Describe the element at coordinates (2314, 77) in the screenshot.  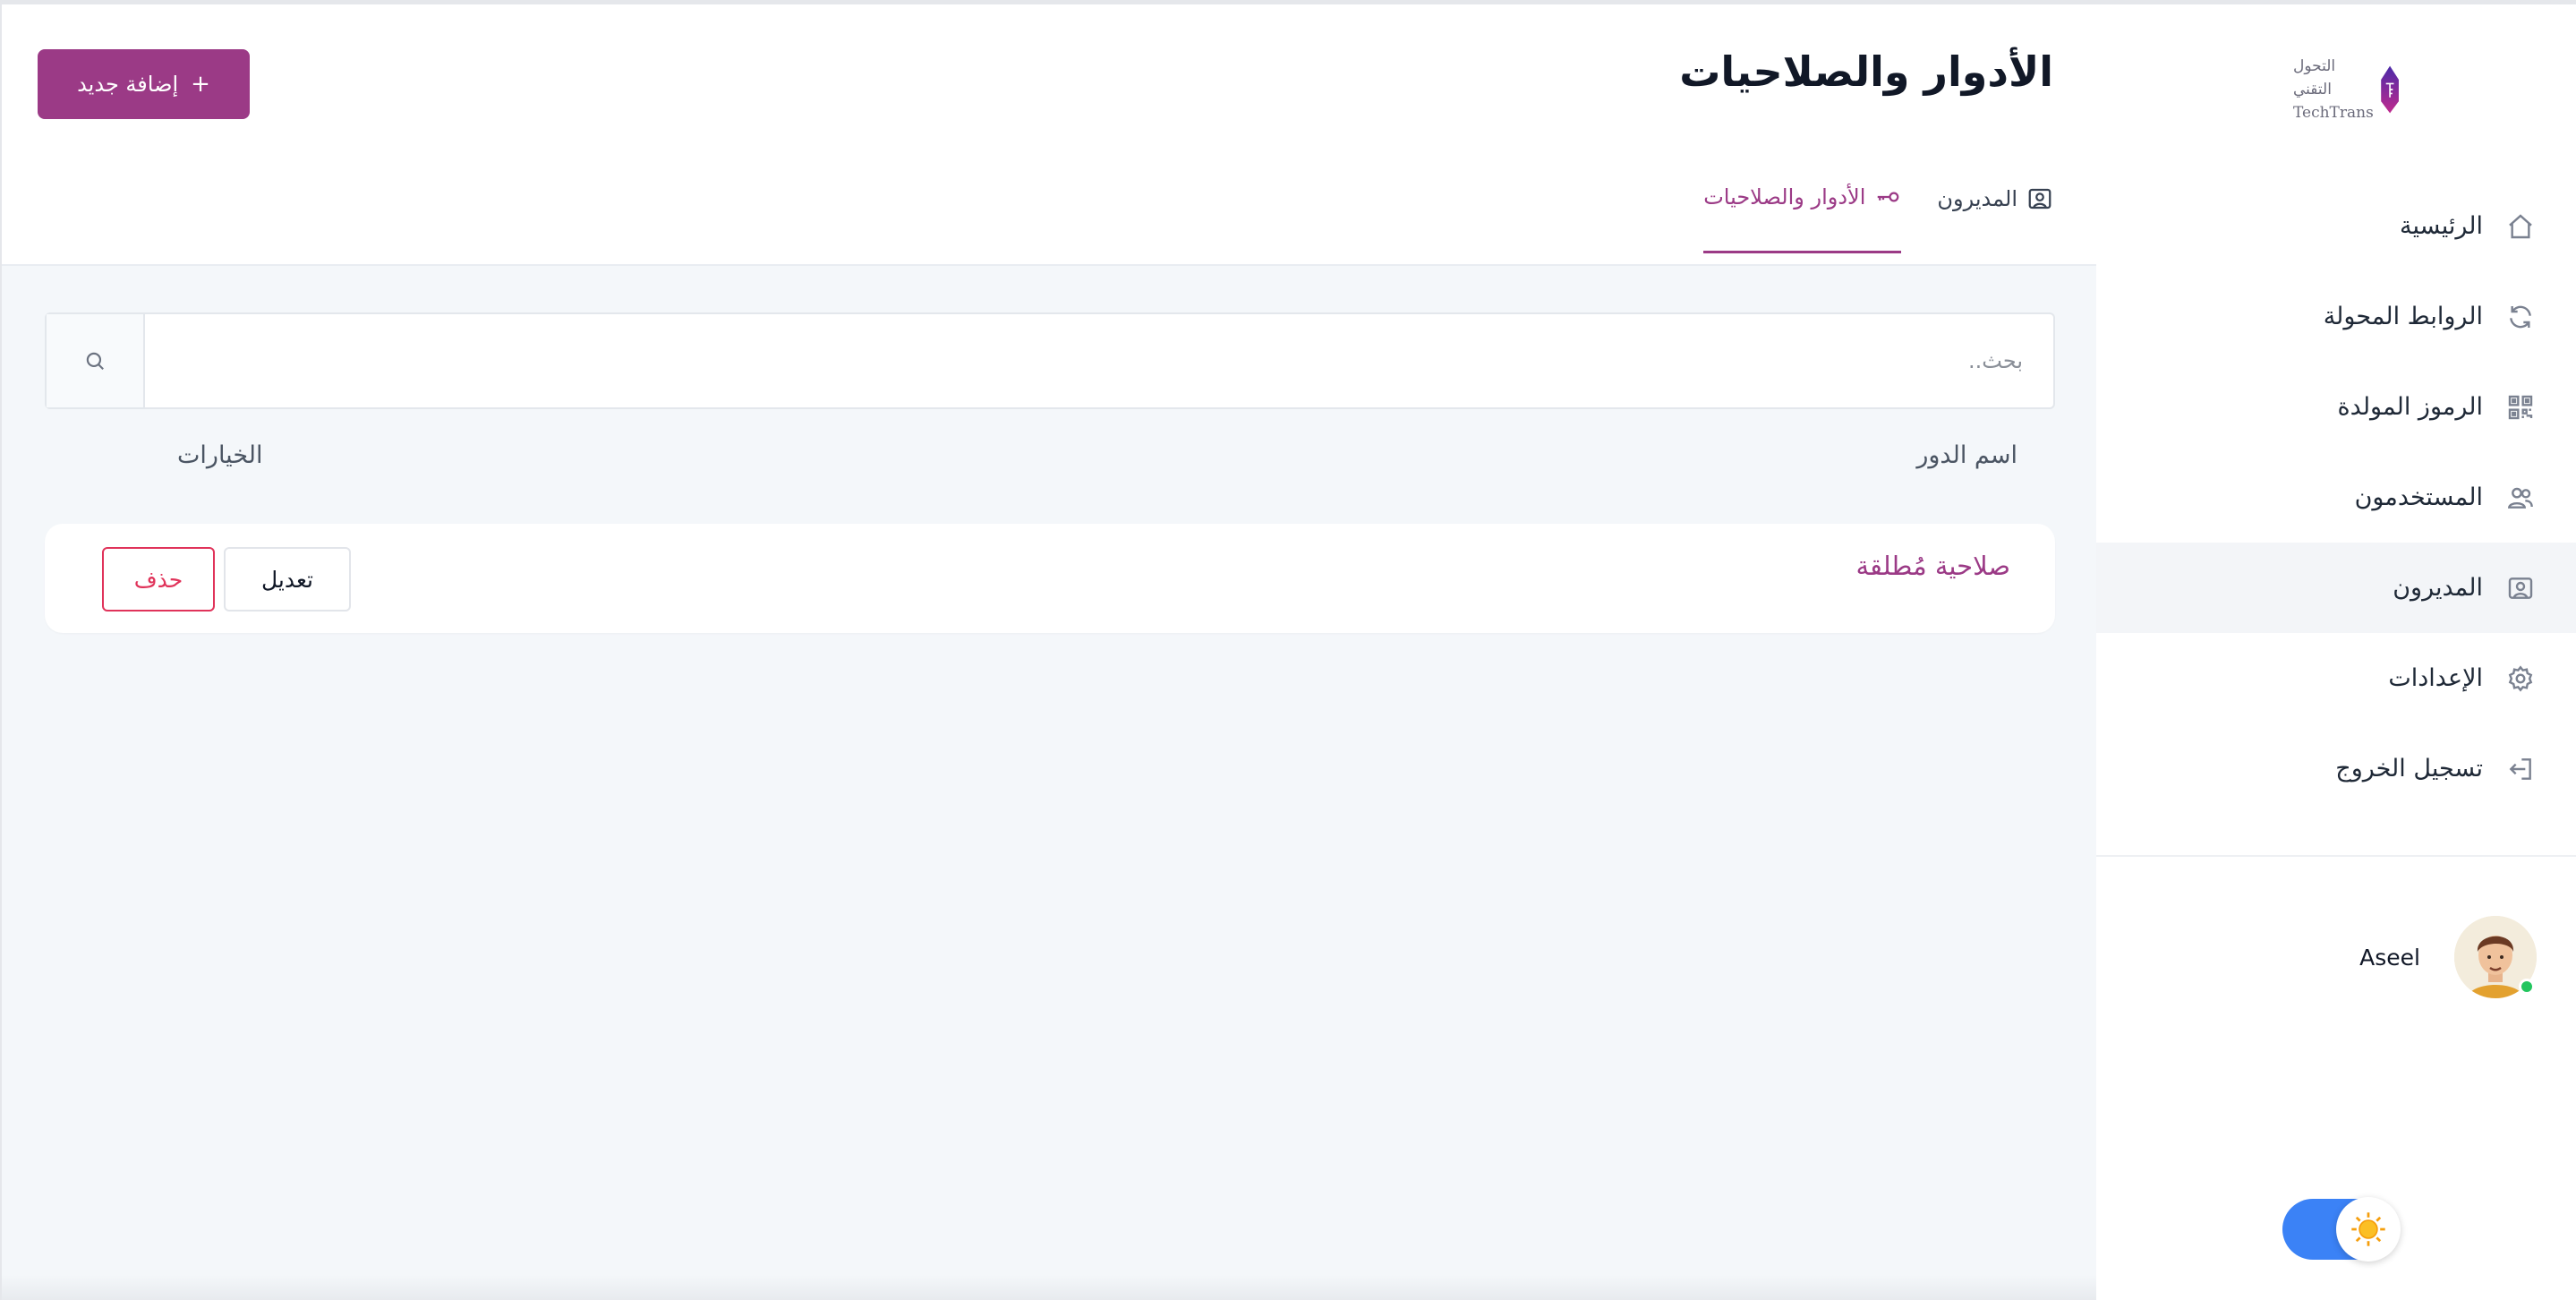
I see `logo-arabic-text: التحول التقني` at that location.